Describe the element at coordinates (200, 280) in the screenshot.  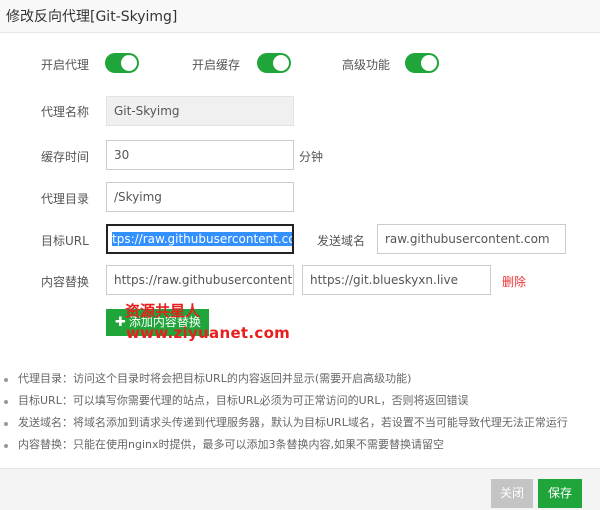
I see `replace-from-input: https://raw.githubusercontent.con` at that location.